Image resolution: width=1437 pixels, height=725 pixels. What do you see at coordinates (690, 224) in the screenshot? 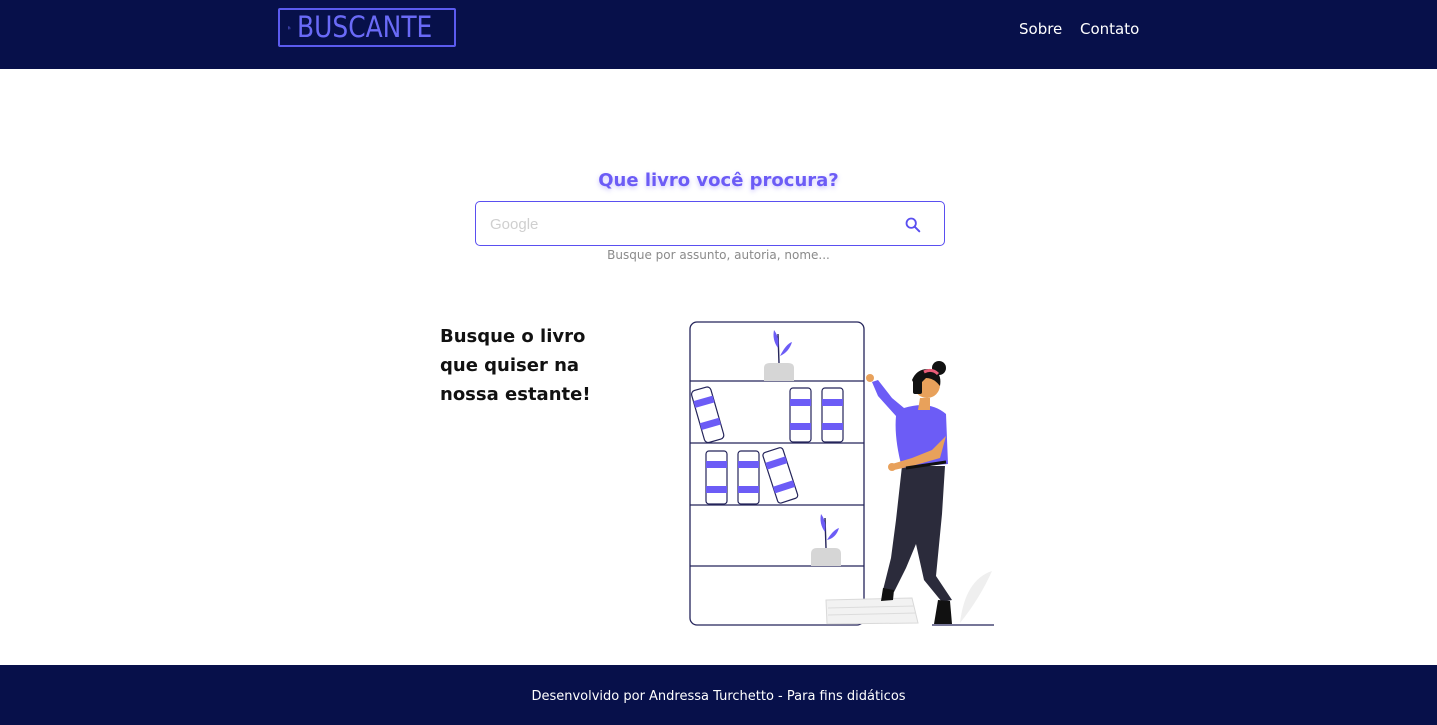
I see `search-input` at bounding box center [690, 224].